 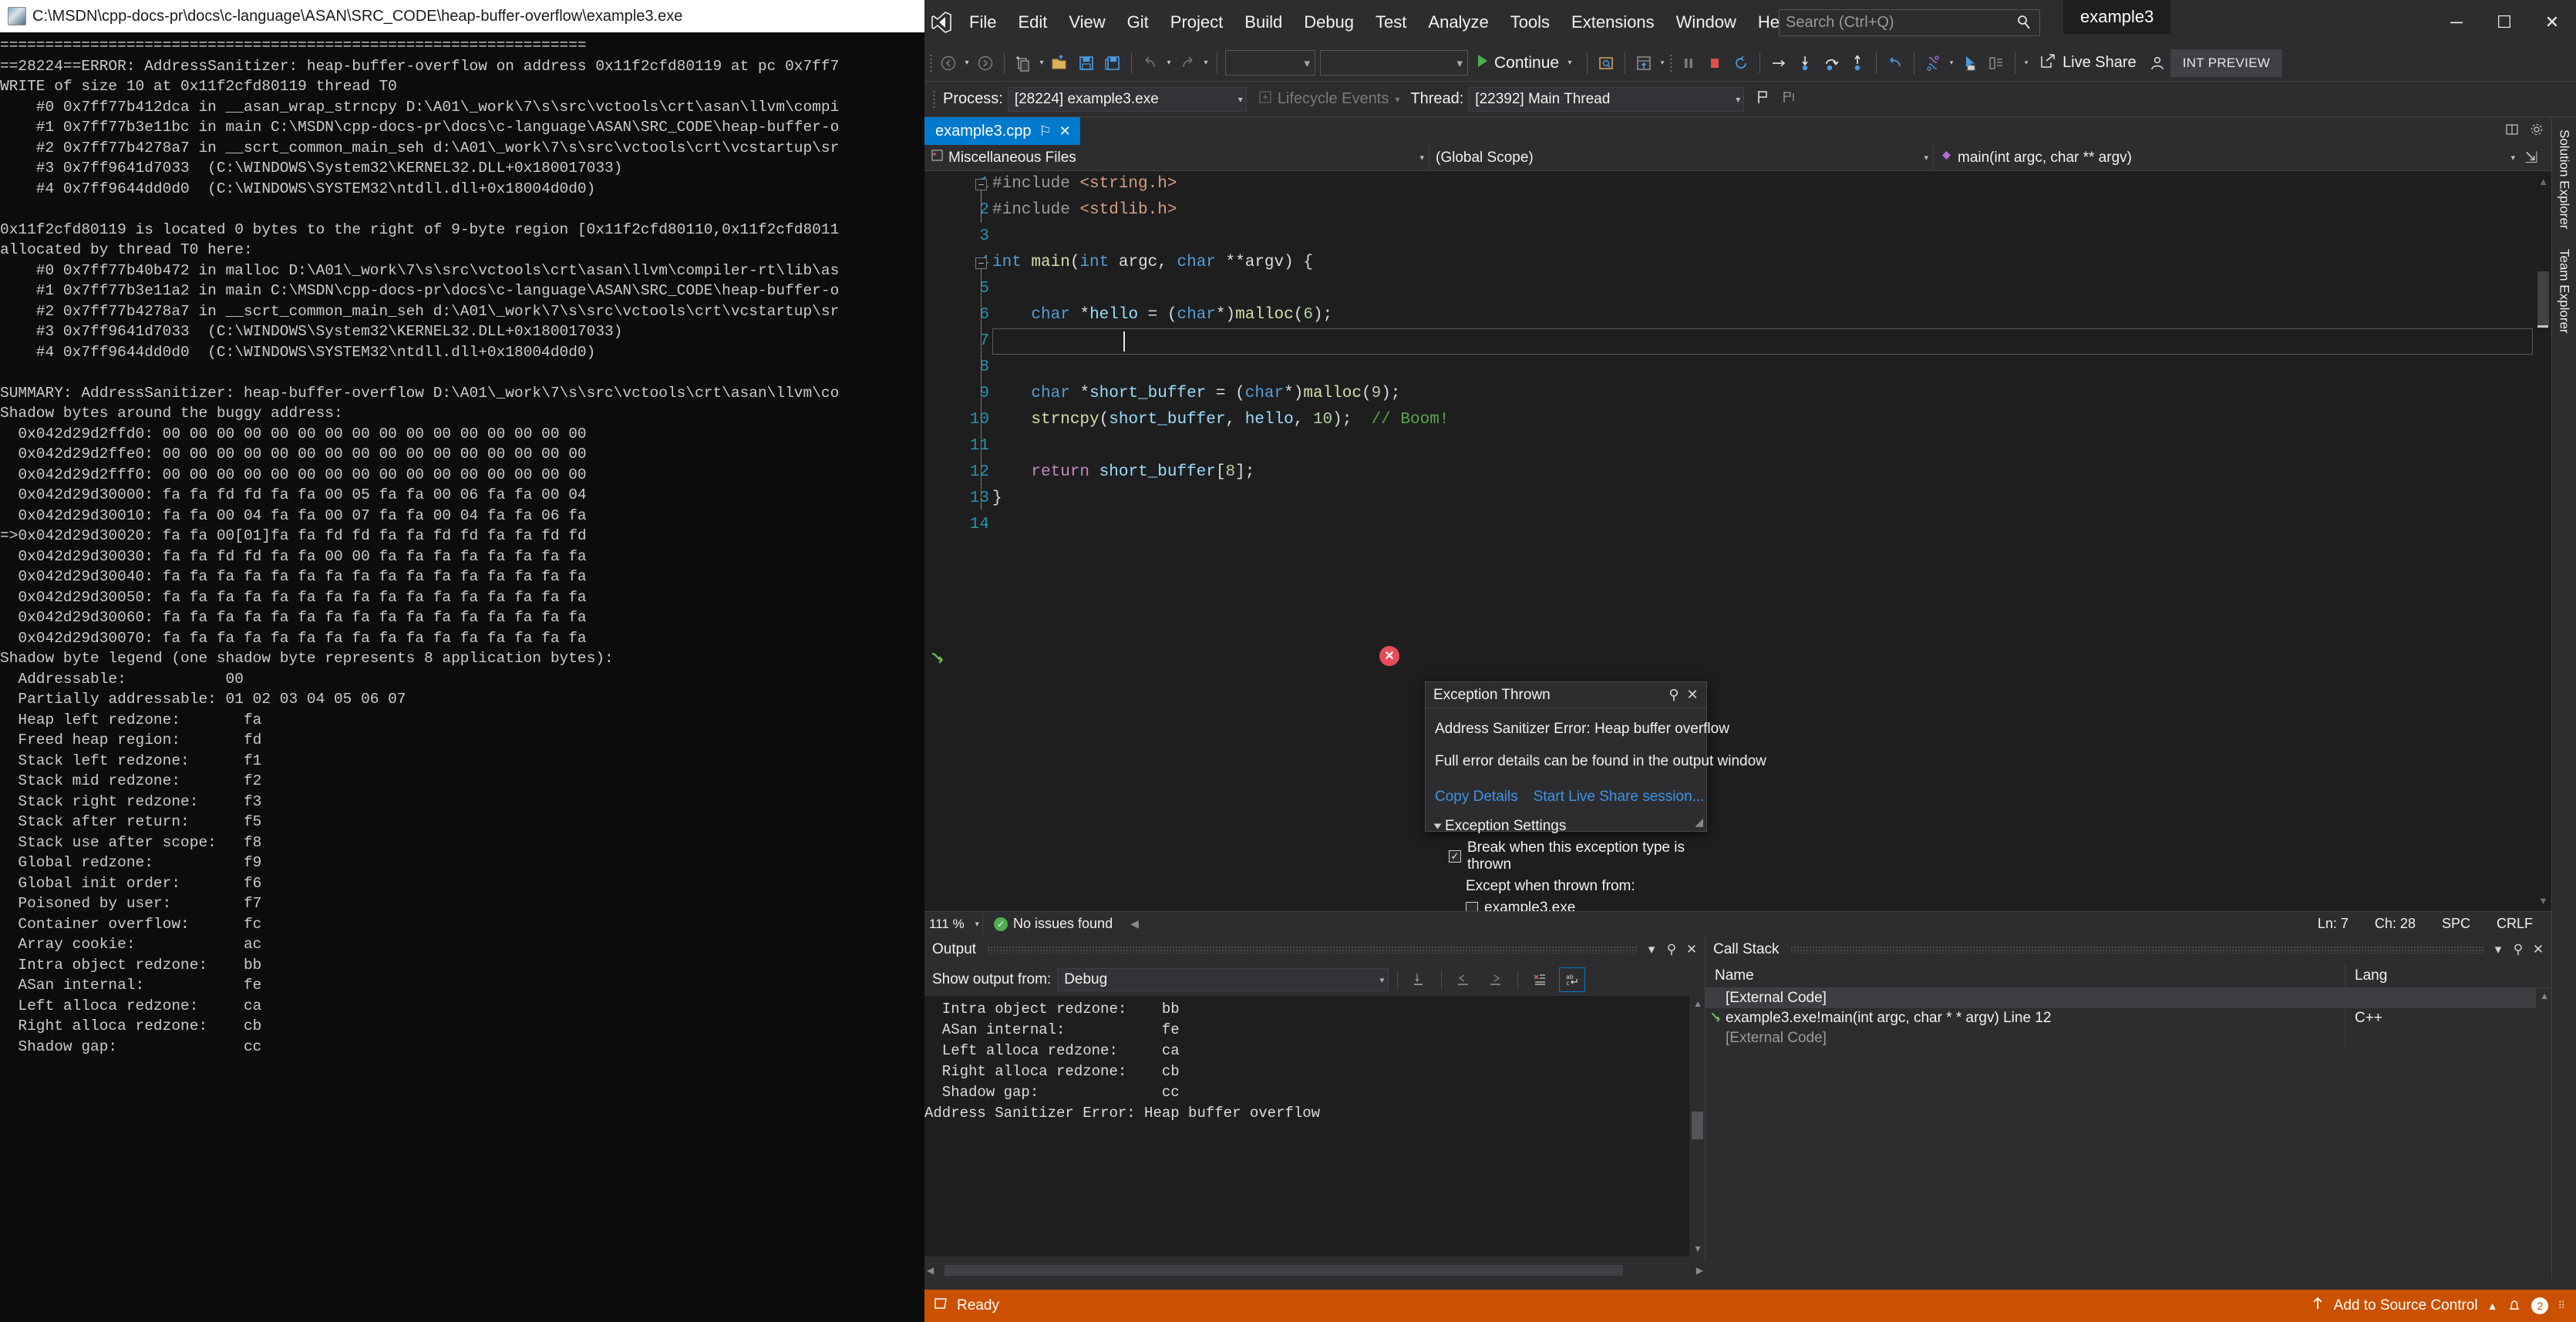 I want to click on resize-grip-icon: ⠿, so click(x=2561, y=1306).